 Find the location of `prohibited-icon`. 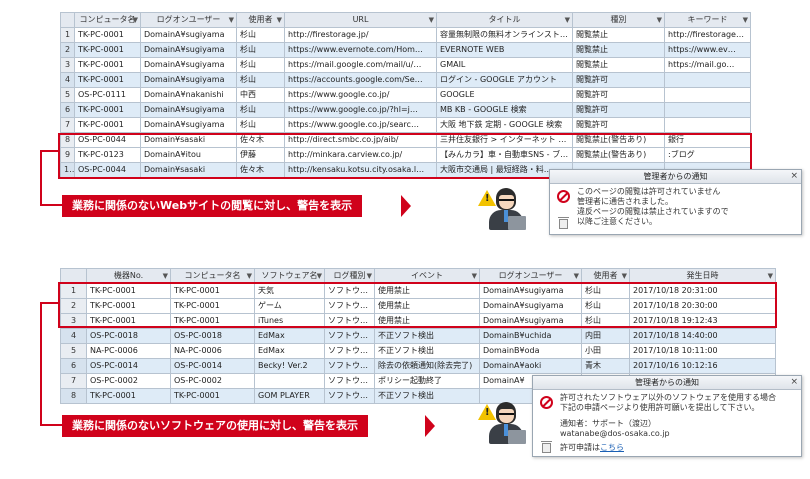

prohibited-icon is located at coordinates (546, 402).